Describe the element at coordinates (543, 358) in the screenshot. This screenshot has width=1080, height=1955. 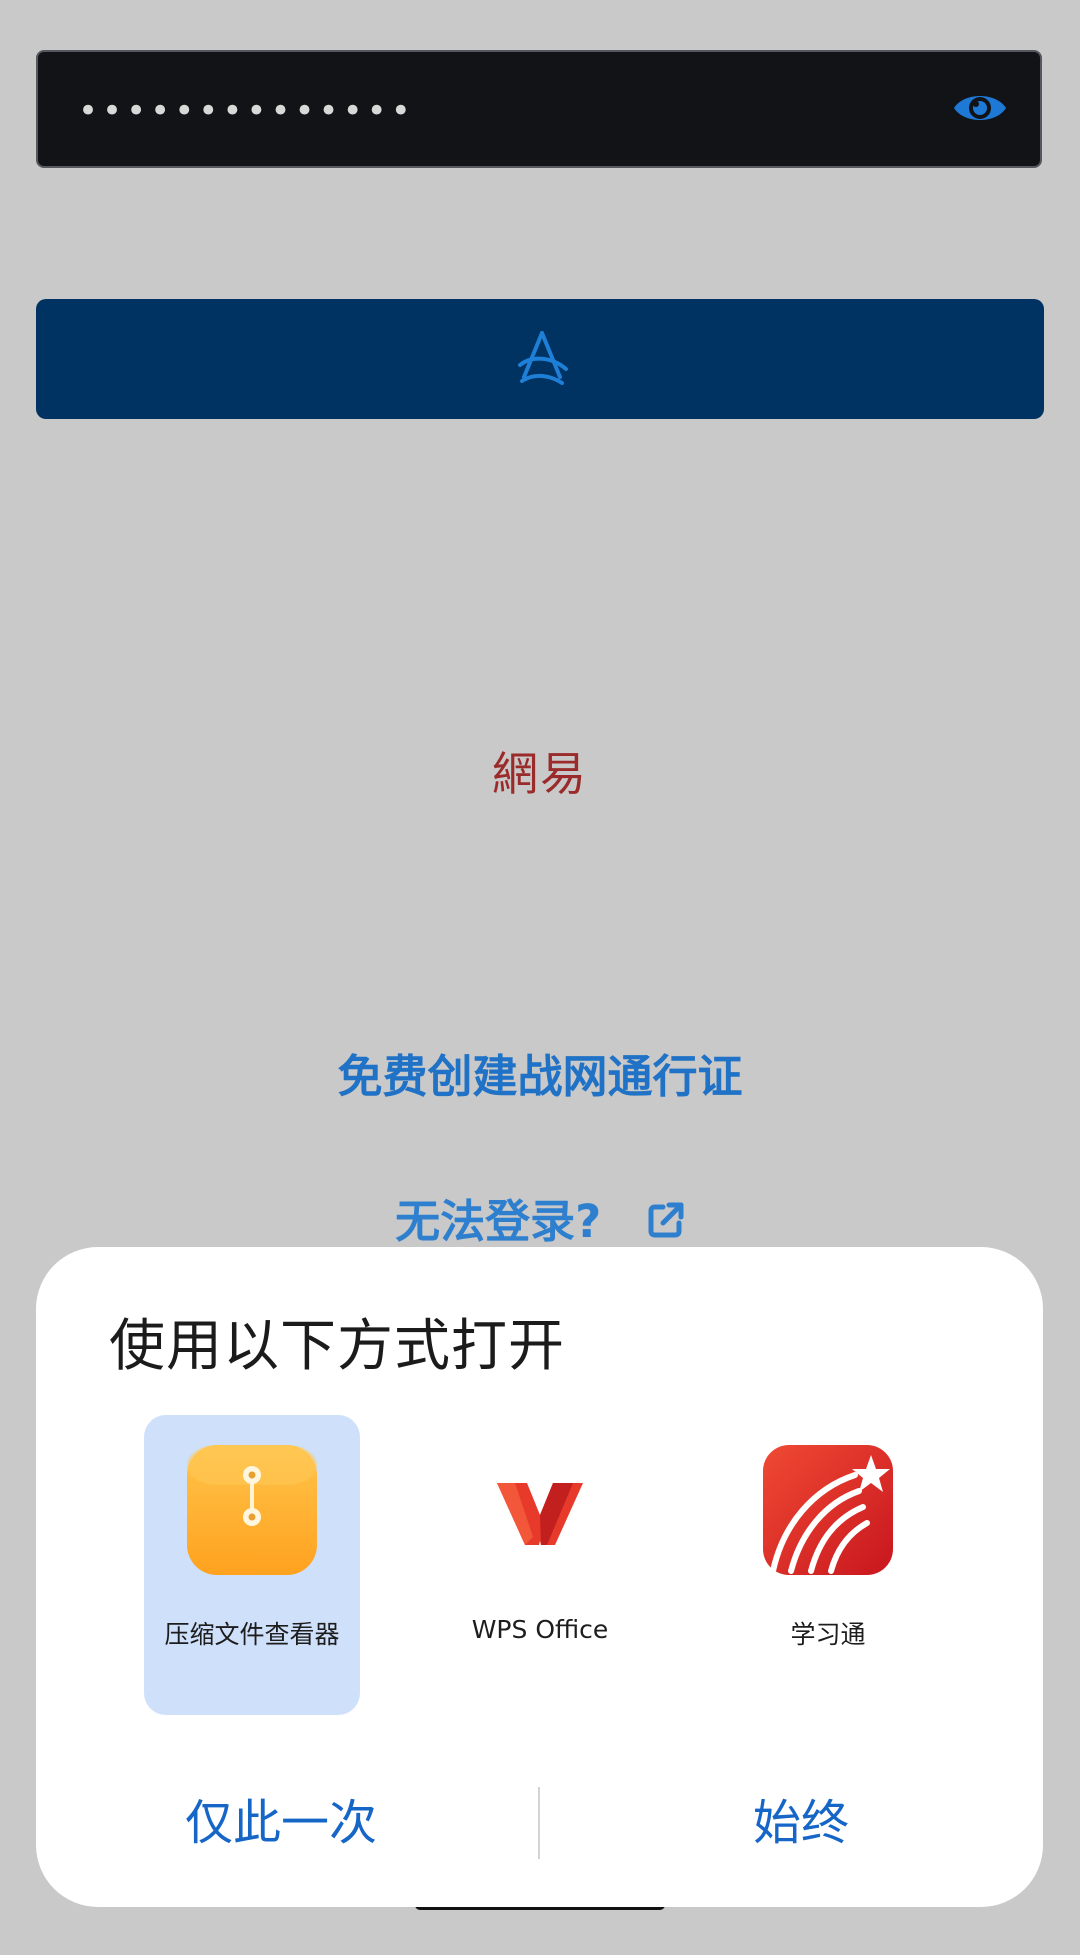
I see `loading-icon` at that location.